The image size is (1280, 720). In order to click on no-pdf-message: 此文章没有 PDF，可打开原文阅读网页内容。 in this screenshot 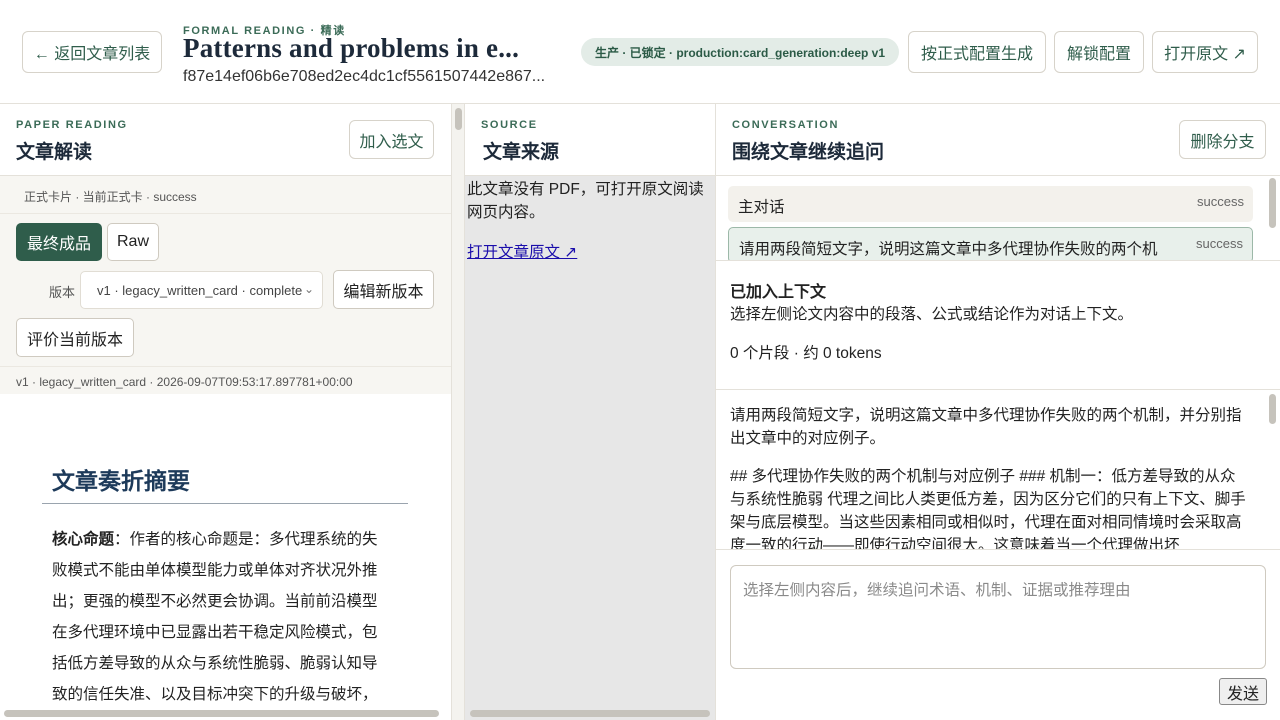, I will do `click(585, 201)`.